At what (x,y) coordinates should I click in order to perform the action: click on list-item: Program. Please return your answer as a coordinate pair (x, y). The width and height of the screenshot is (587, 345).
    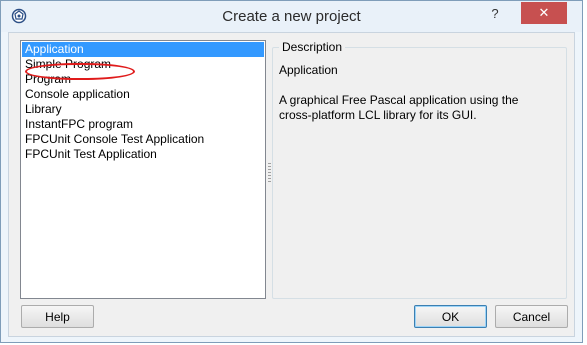
    Looking at the image, I should click on (143, 79).